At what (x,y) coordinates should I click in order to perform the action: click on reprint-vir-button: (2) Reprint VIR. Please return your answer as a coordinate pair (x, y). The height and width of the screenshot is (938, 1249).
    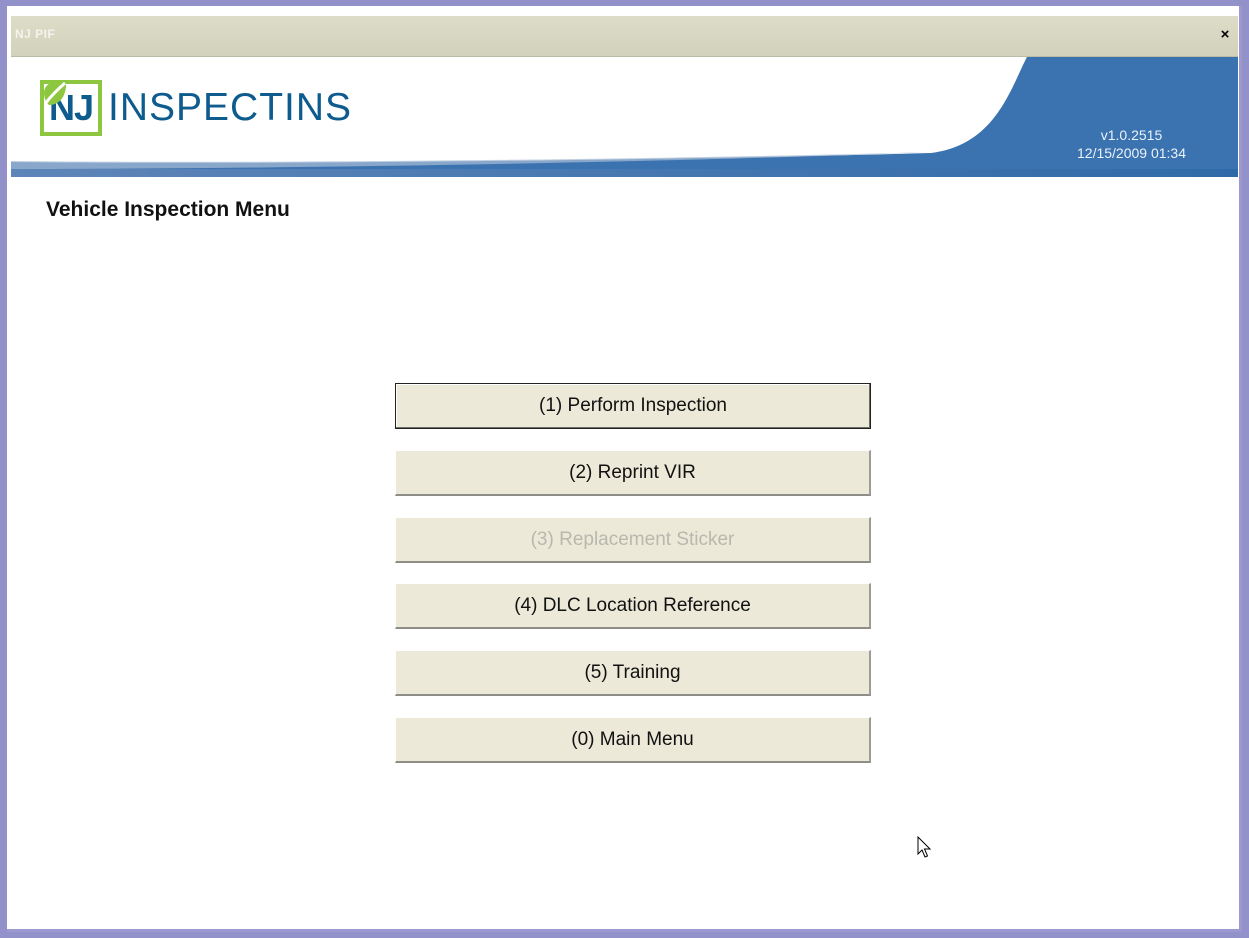
    Looking at the image, I should click on (633, 473).